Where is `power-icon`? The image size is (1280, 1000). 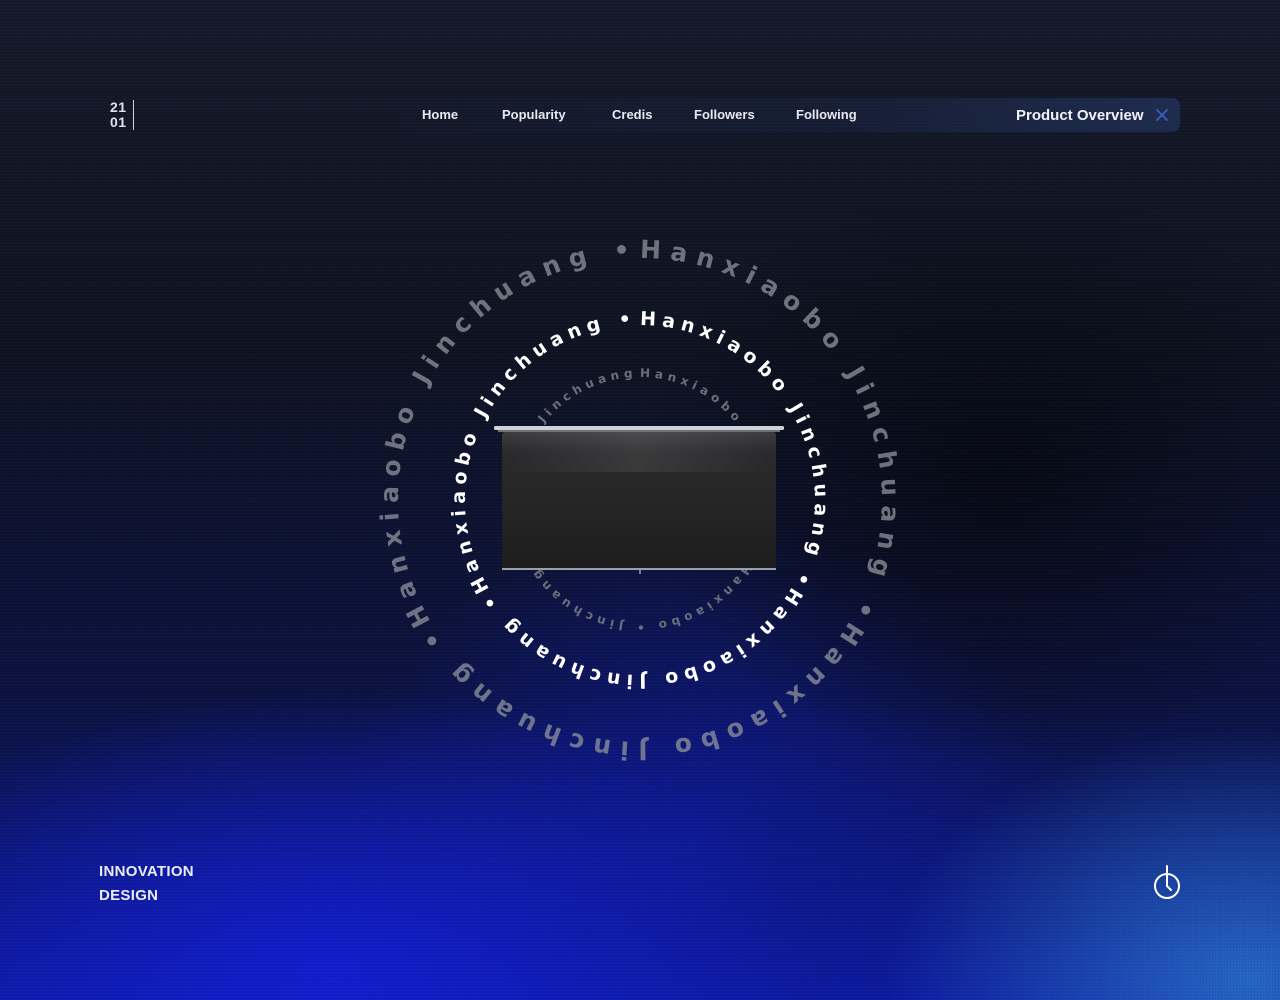
power-icon is located at coordinates (1167, 883).